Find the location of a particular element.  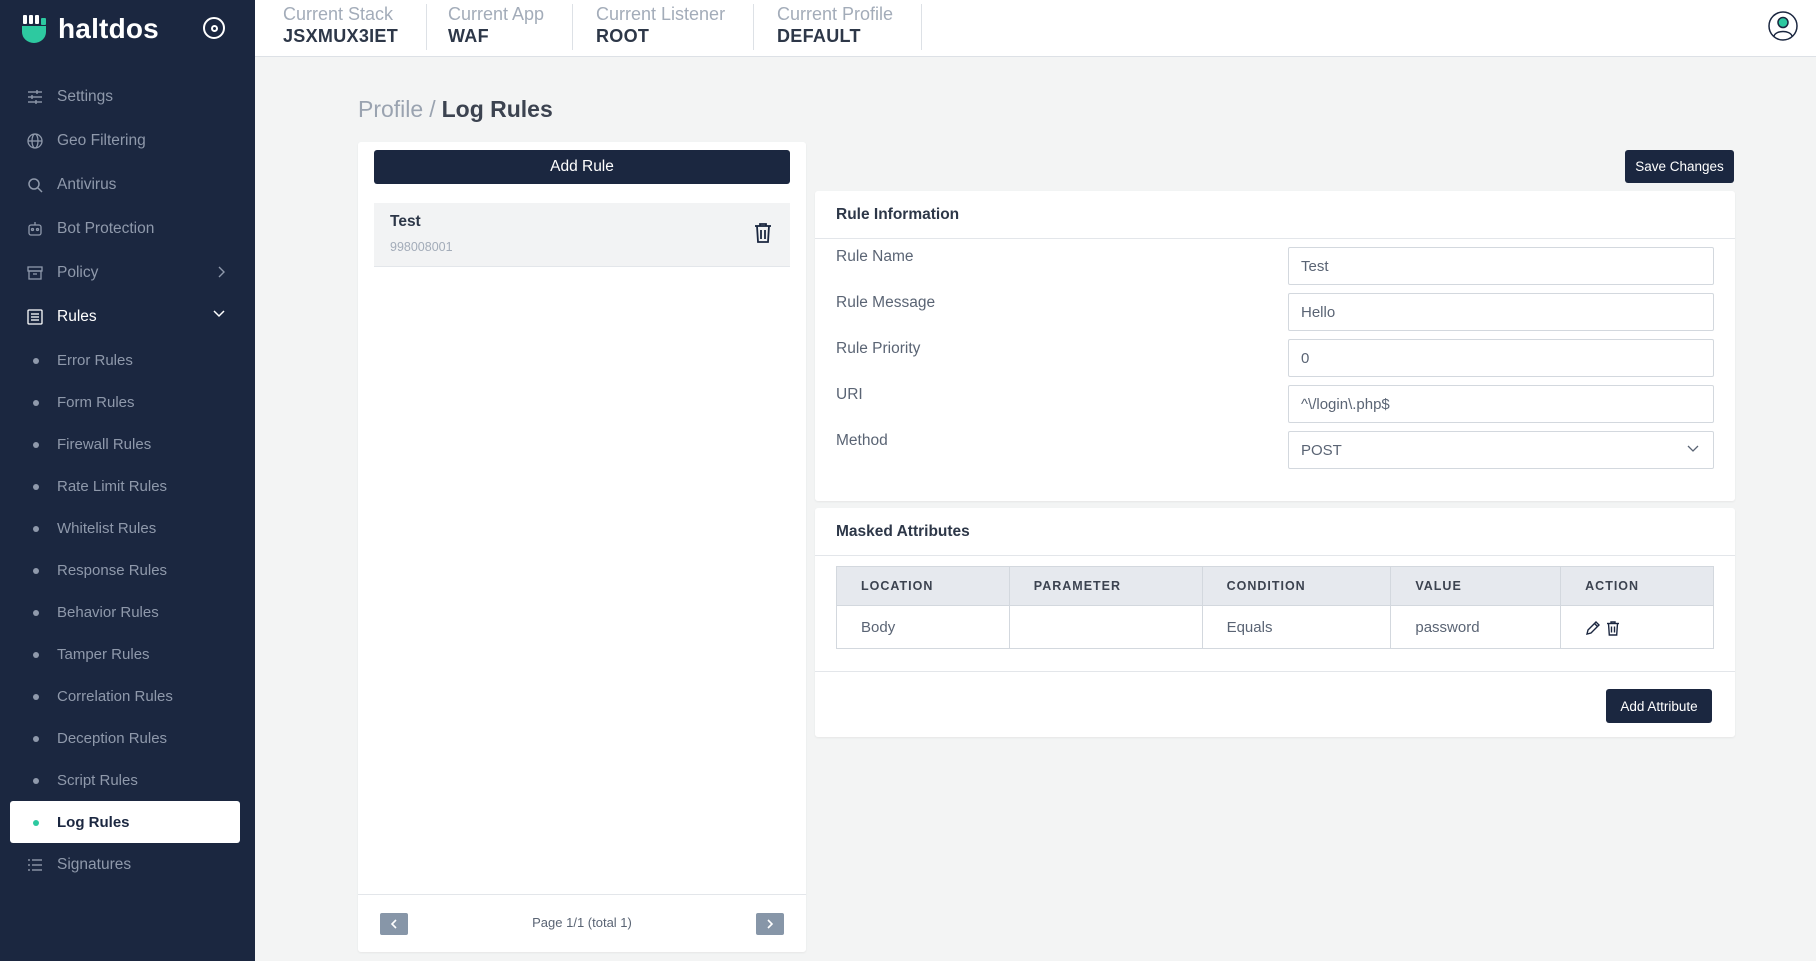

globe-icon is located at coordinates (35, 141).